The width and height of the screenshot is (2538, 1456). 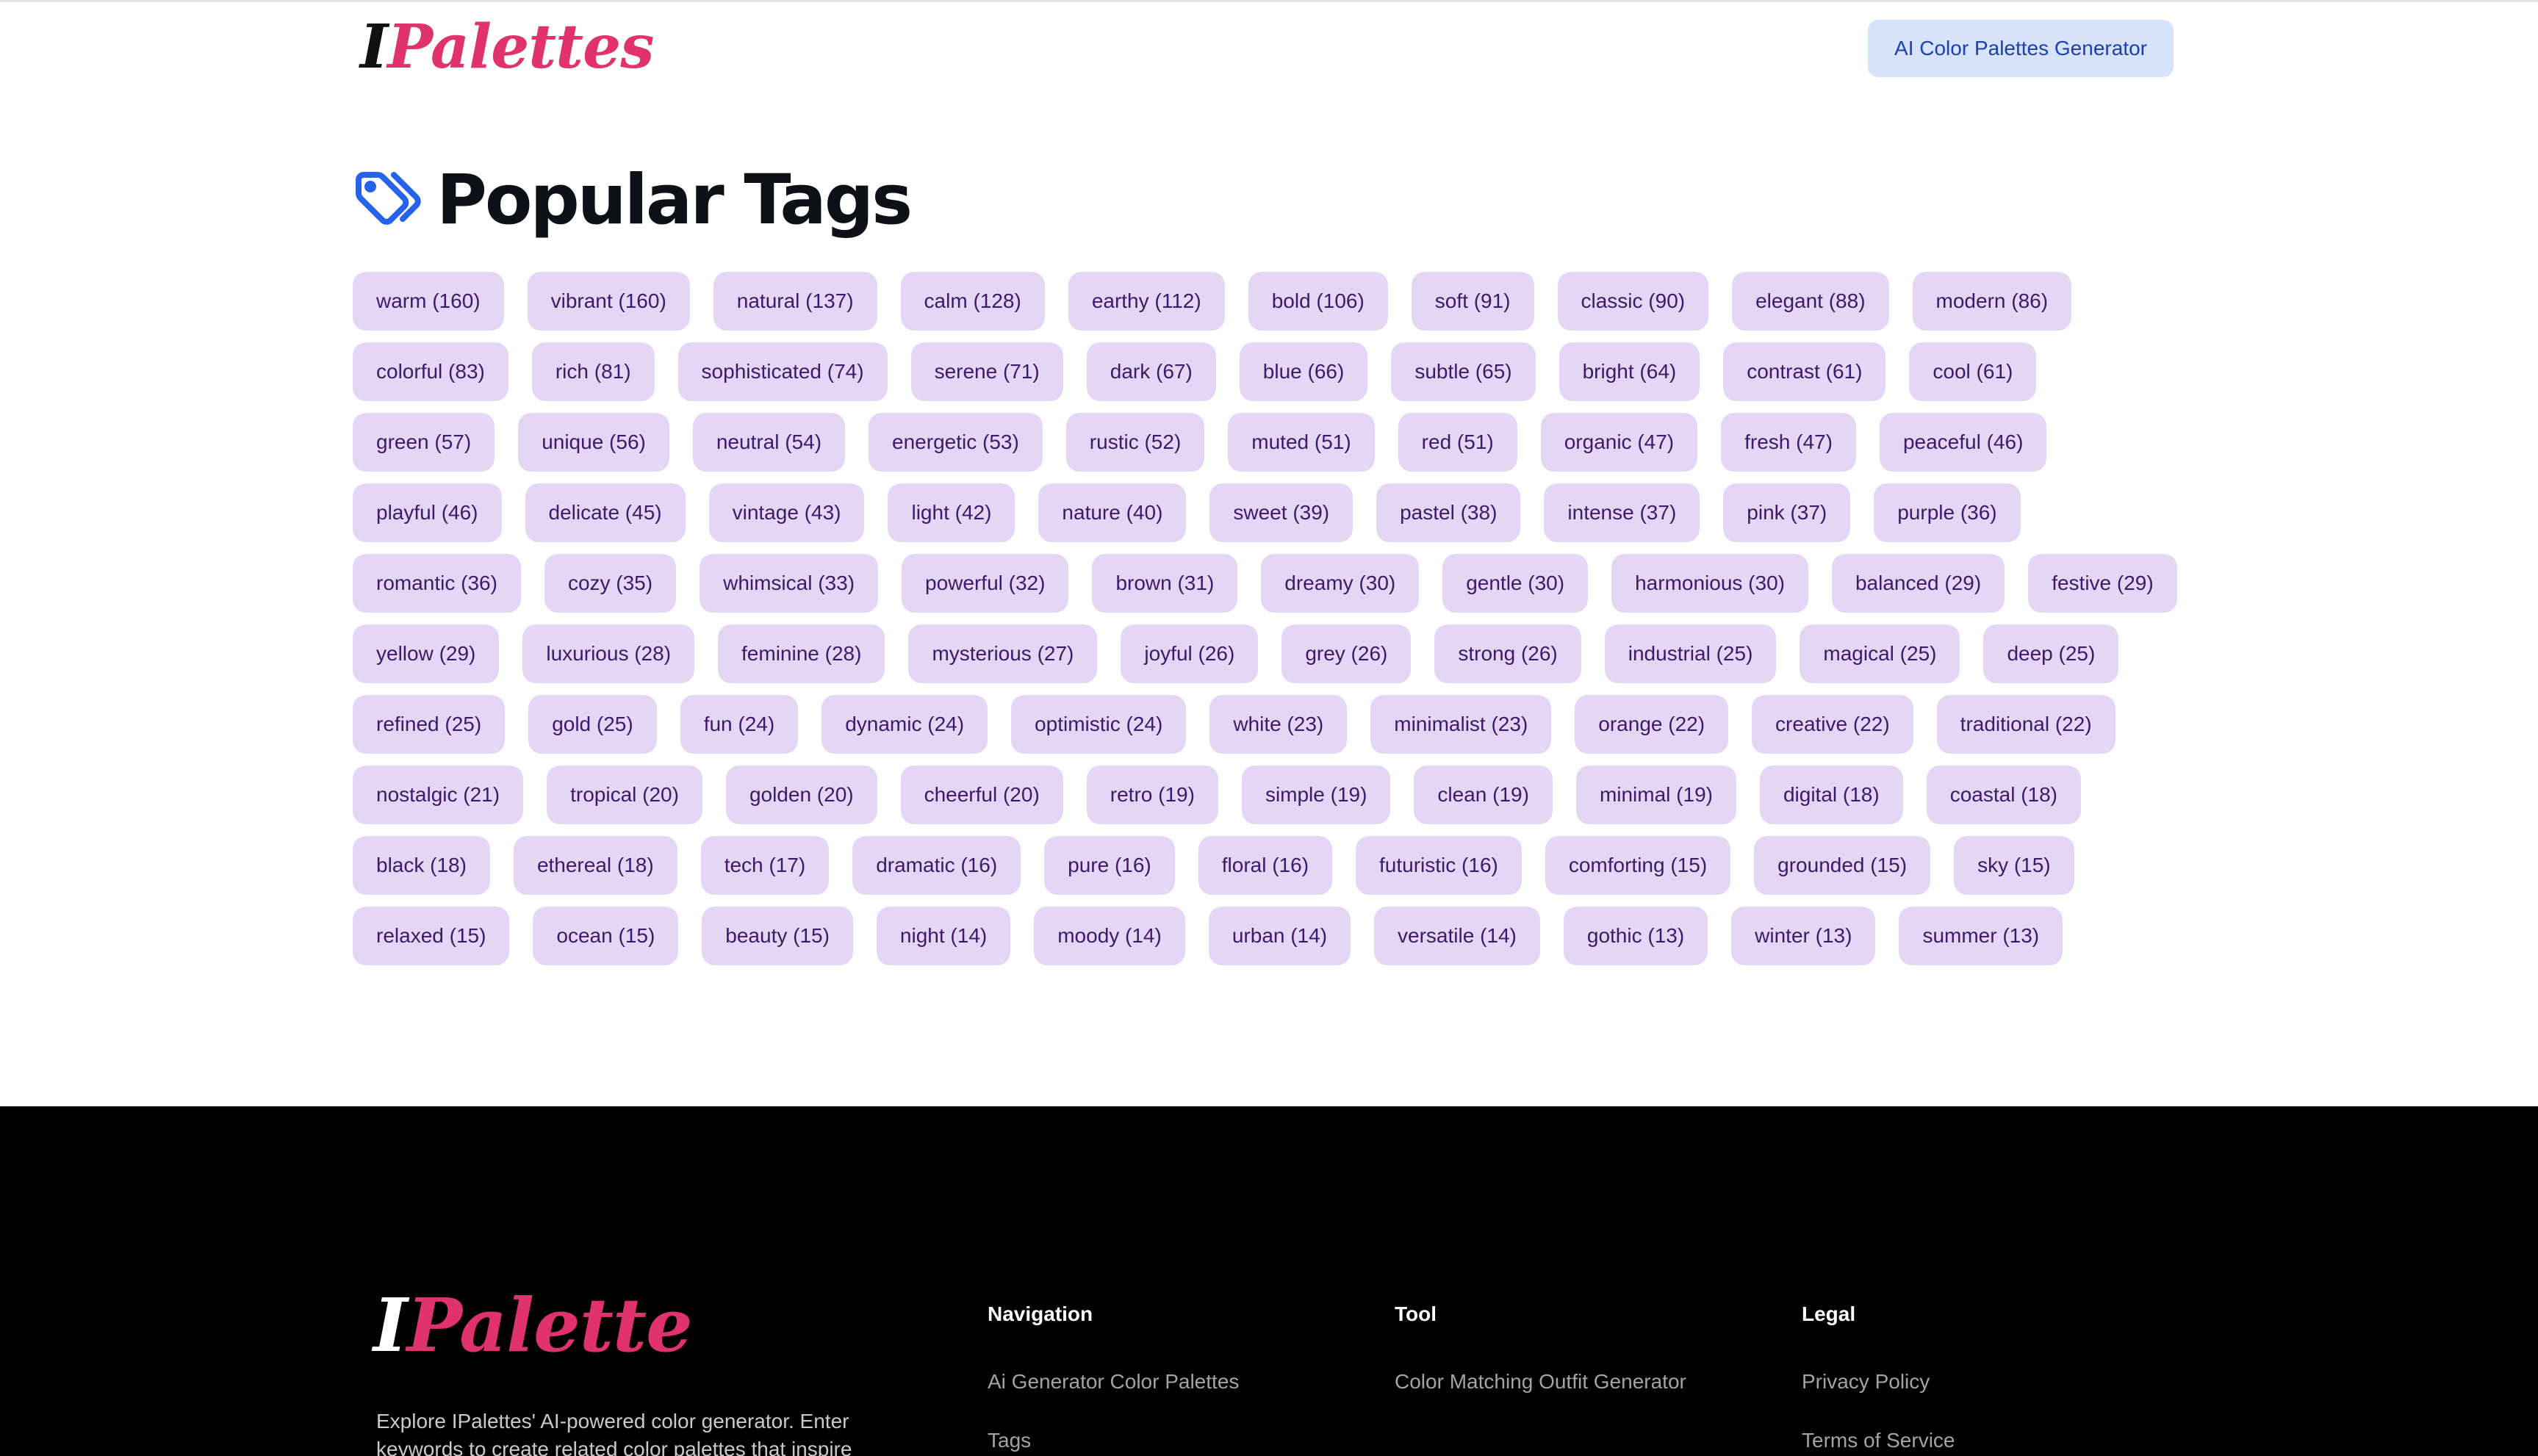 I want to click on tag-chip: beauty (15), so click(x=777, y=936).